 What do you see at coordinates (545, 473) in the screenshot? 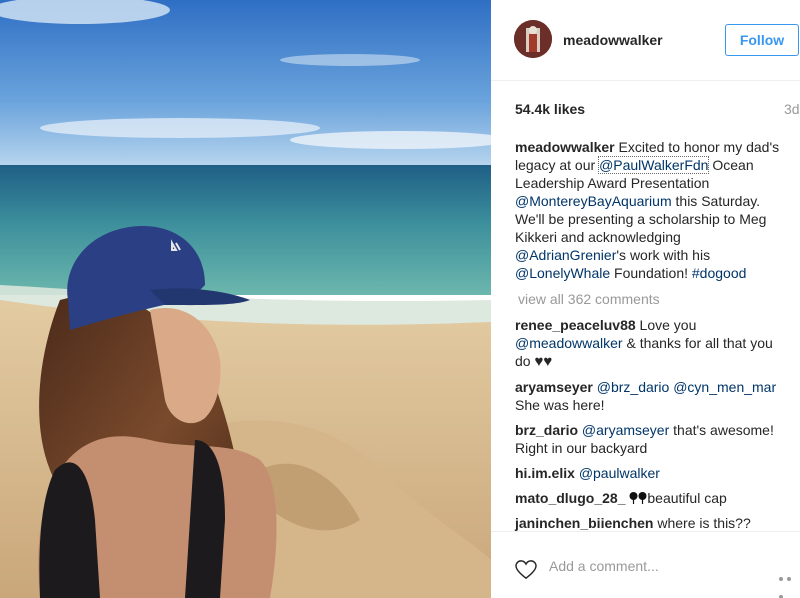
I see `comment-username: hi.im.elix` at bounding box center [545, 473].